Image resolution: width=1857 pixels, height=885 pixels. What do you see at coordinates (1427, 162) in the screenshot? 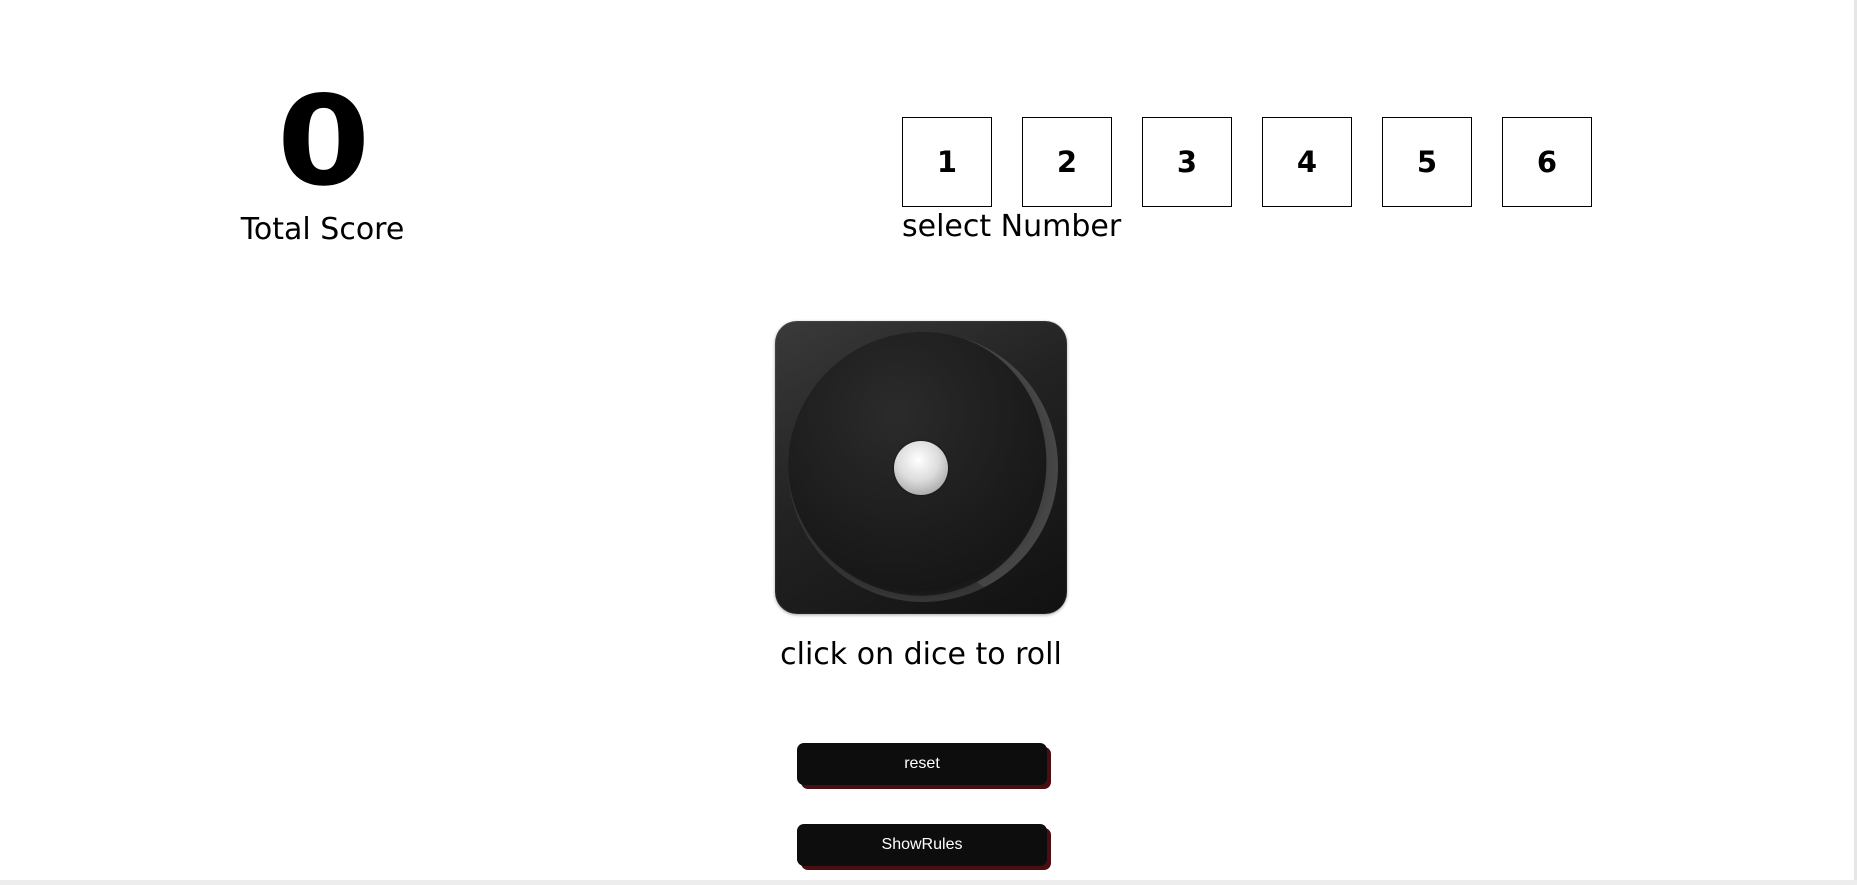
I see `number-option-5: 5` at bounding box center [1427, 162].